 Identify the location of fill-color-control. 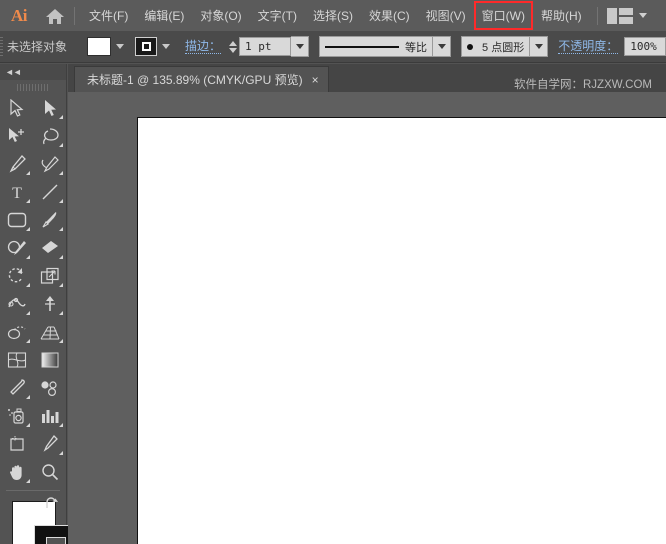
(108, 46).